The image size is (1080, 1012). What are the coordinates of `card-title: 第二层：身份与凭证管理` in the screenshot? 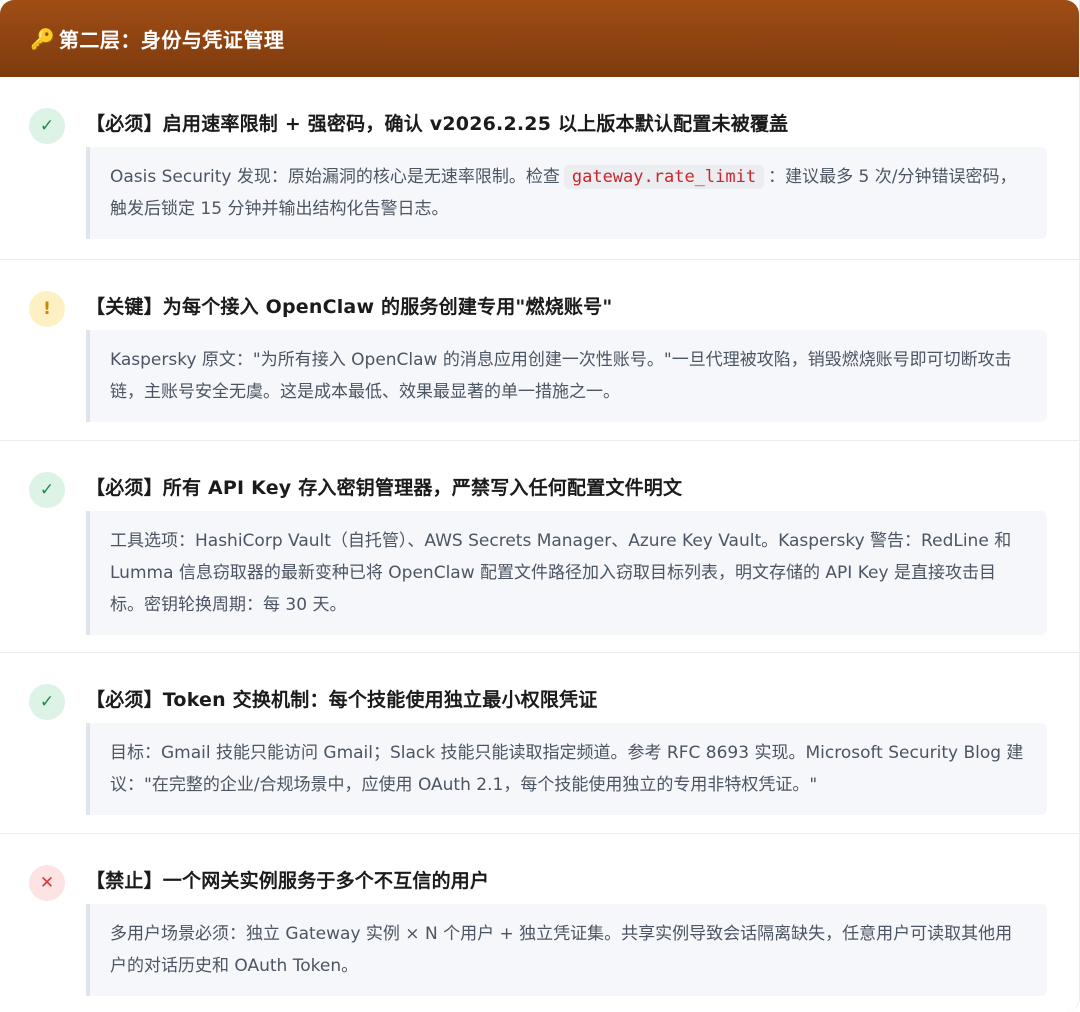 It's located at (171, 40).